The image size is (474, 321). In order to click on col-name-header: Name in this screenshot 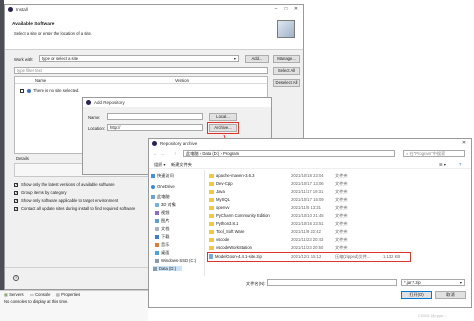, I will do `click(40, 80)`.